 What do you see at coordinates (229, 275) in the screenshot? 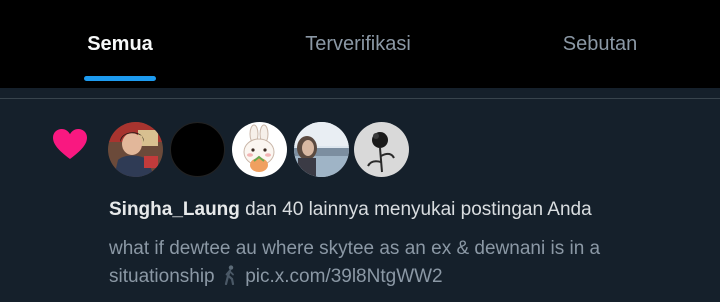
I see `person-walking-icon` at bounding box center [229, 275].